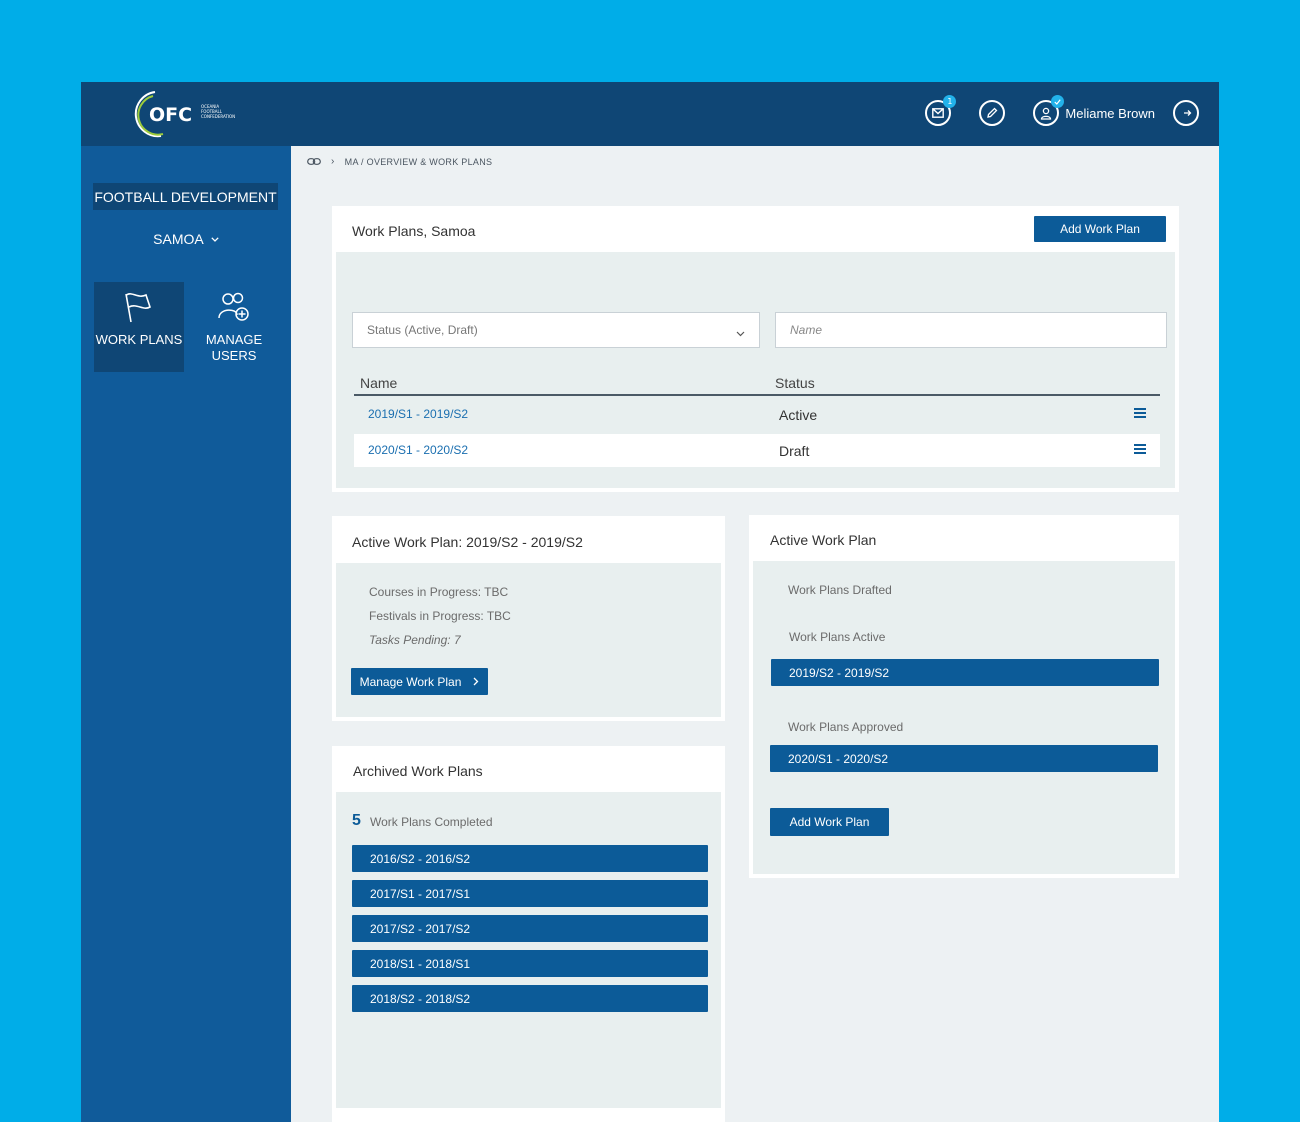 This screenshot has width=1300, height=1122. I want to click on user-avatar-button, so click(1049, 110).